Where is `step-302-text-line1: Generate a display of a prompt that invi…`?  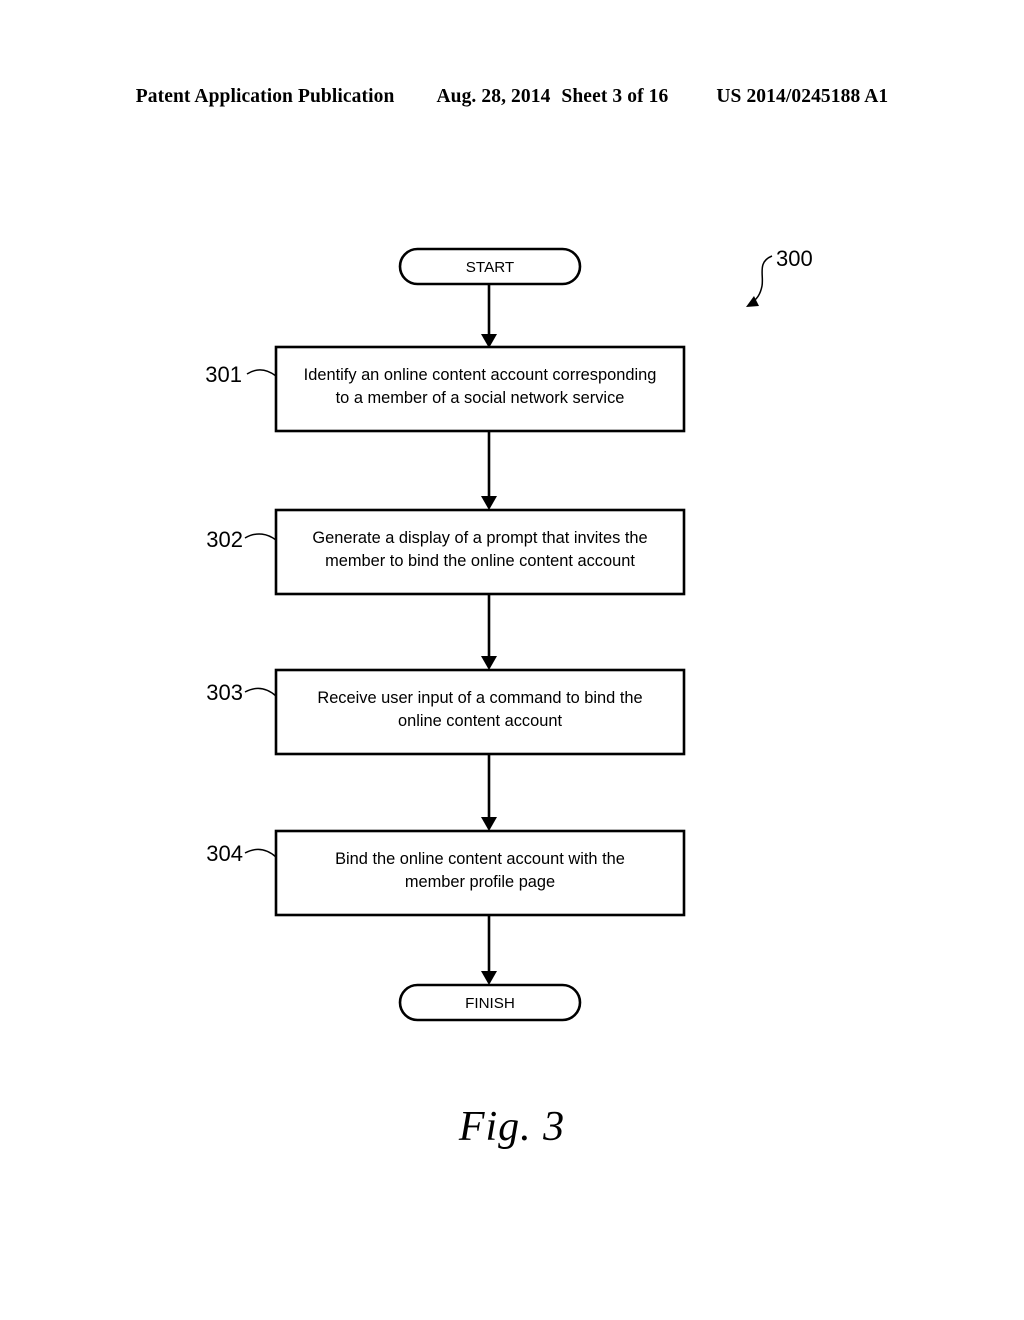
step-302-text-line1: Generate a display of a prompt that invi… is located at coordinates (479, 538).